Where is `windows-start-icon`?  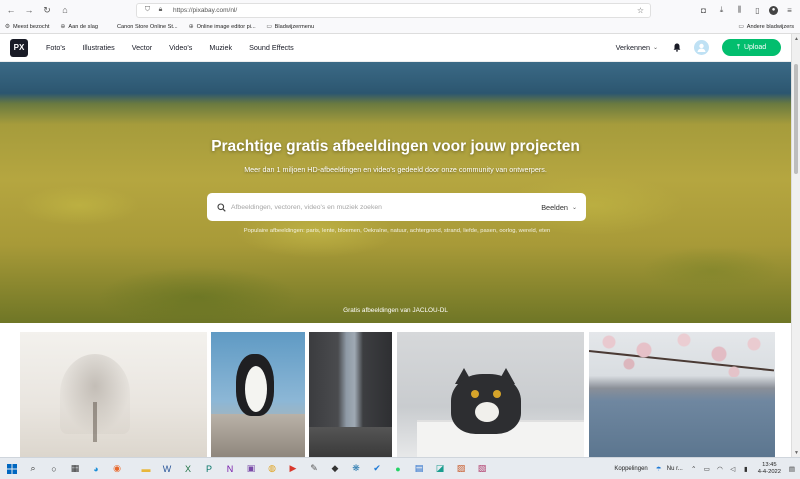
windows-start-icon is located at coordinates (12, 469).